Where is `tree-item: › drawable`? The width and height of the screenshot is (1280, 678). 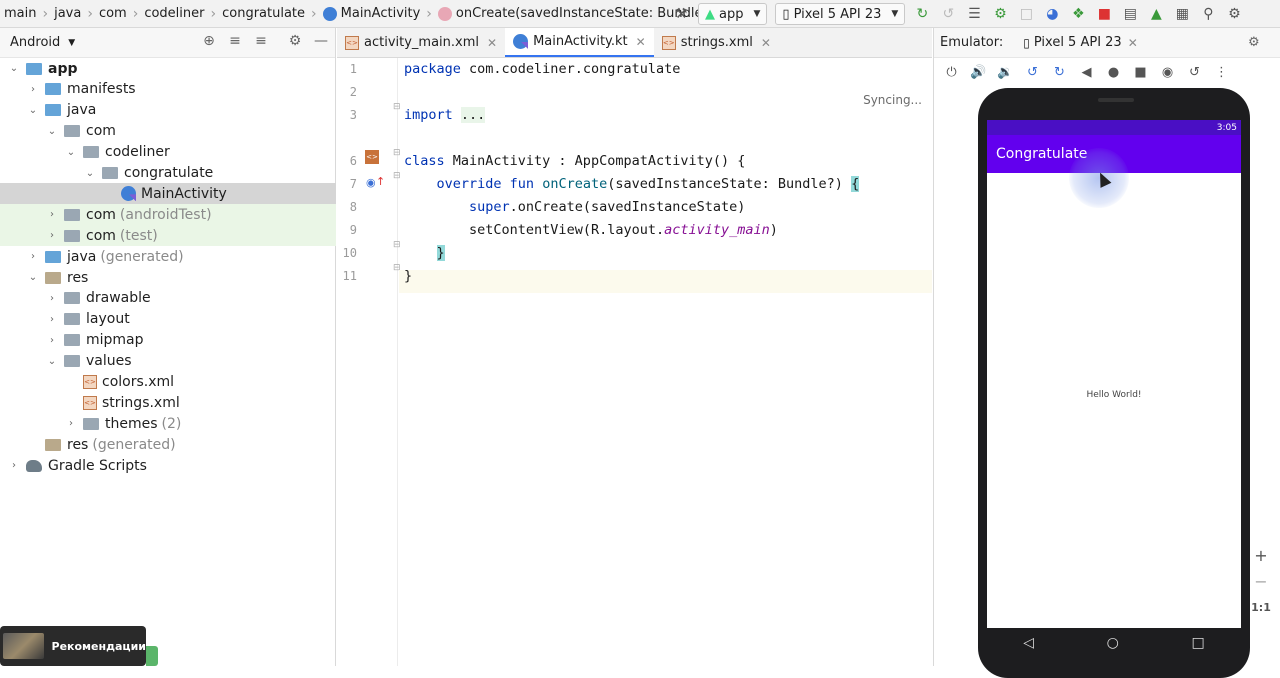 tree-item: › drawable is located at coordinates (168, 298).